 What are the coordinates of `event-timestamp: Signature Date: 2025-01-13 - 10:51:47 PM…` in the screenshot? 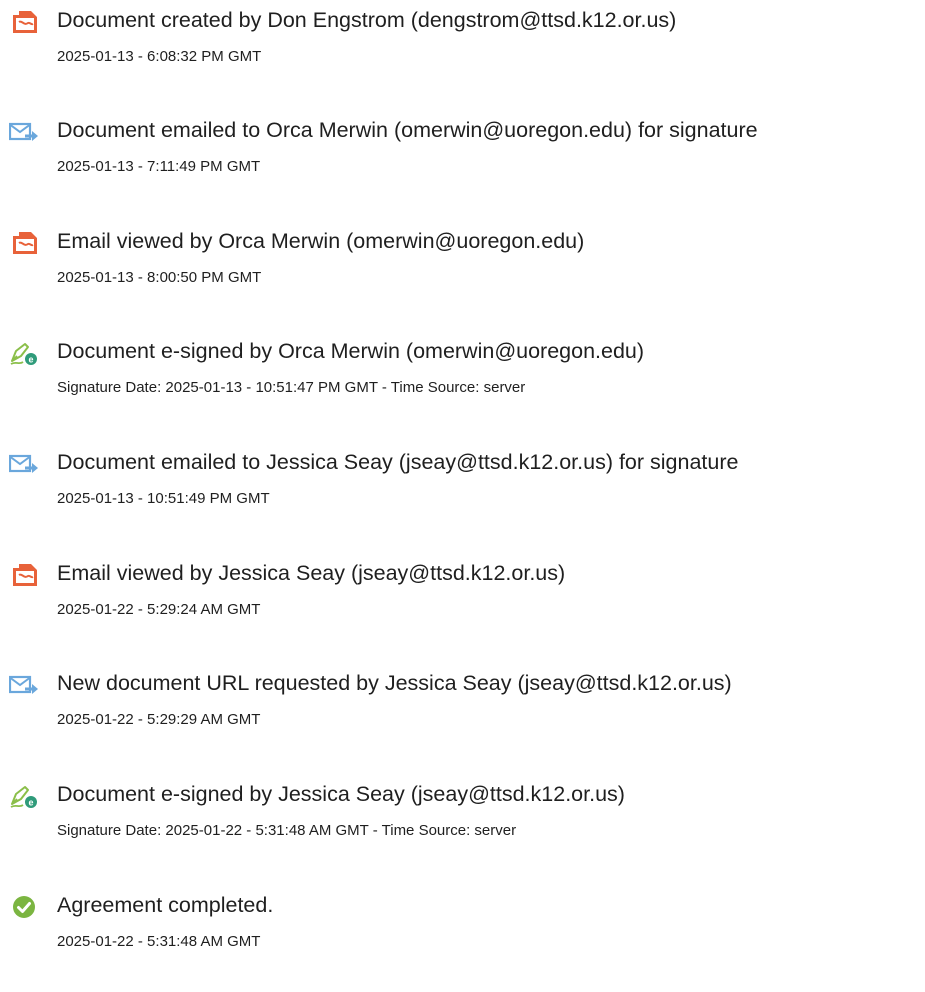 It's located at (291, 387).